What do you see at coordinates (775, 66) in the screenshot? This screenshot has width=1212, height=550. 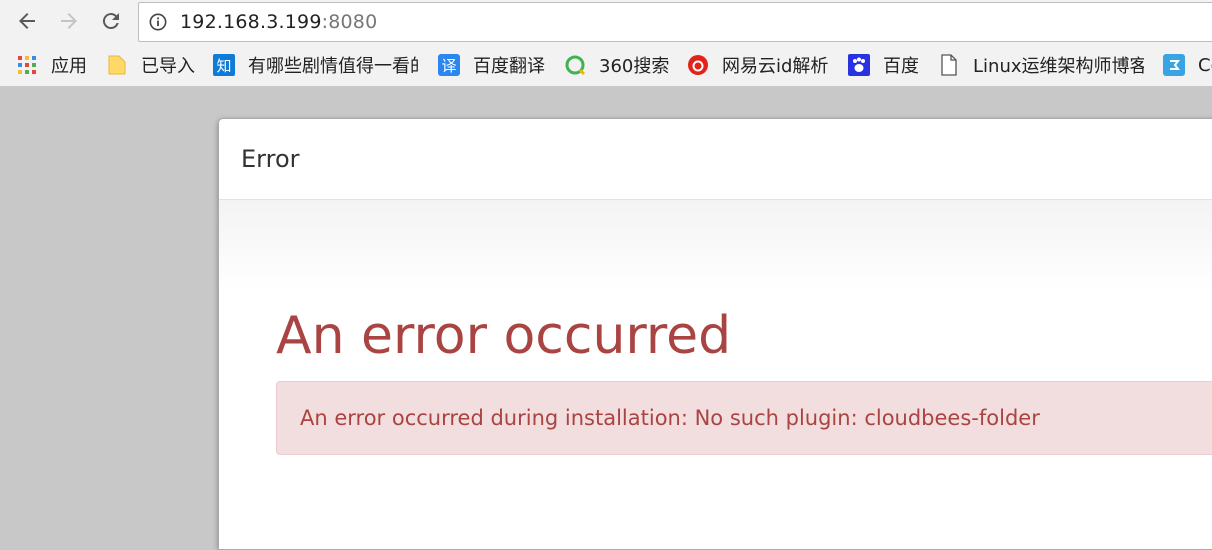 I see `bookmark-label: 网易云id解析` at bounding box center [775, 66].